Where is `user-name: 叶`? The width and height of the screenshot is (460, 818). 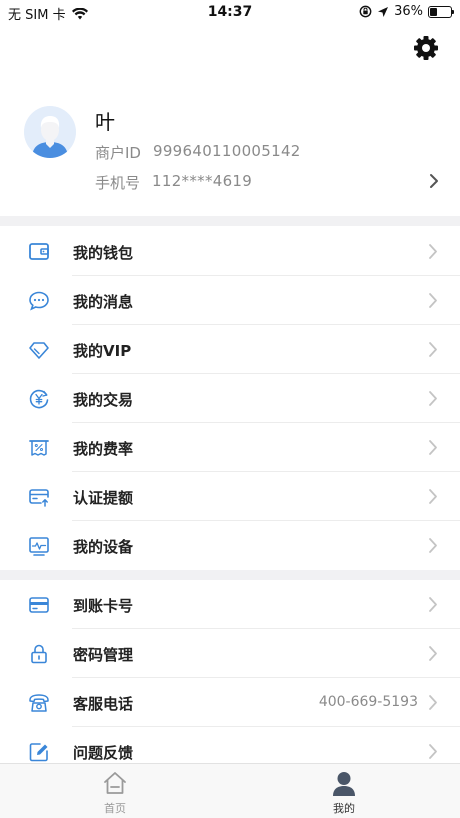 user-name: 叶 is located at coordinates (105, 122).